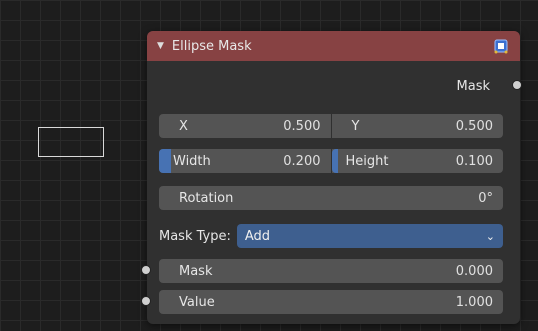  I want to click on node-title: Ellipse Mask, so click(211, 46).